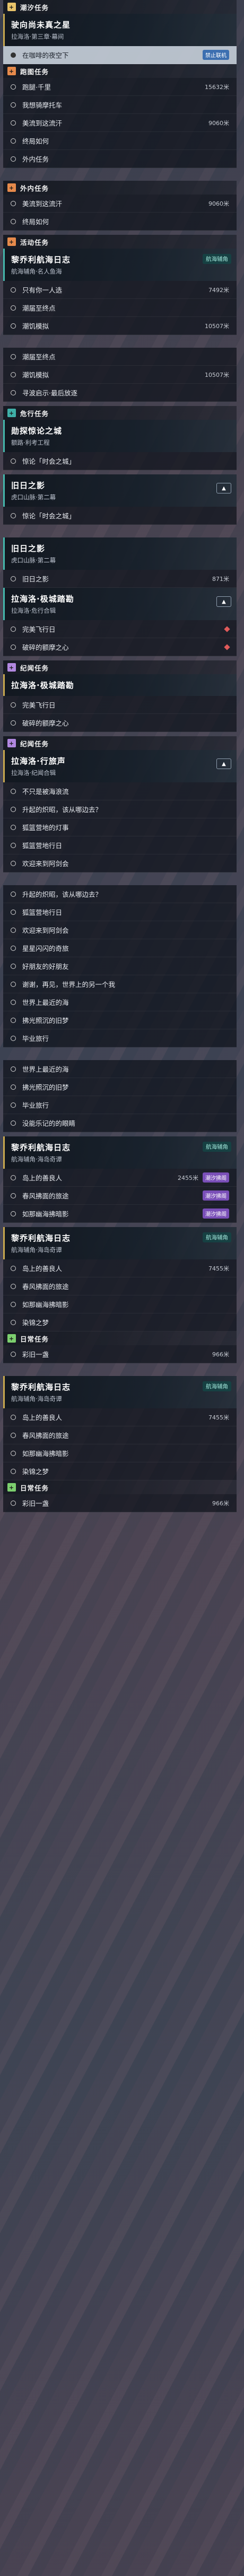 The image size is (244, 2576). I want to click on quest-card: 旧日之影 虎口山脉·第二幕, so click(120, 553).